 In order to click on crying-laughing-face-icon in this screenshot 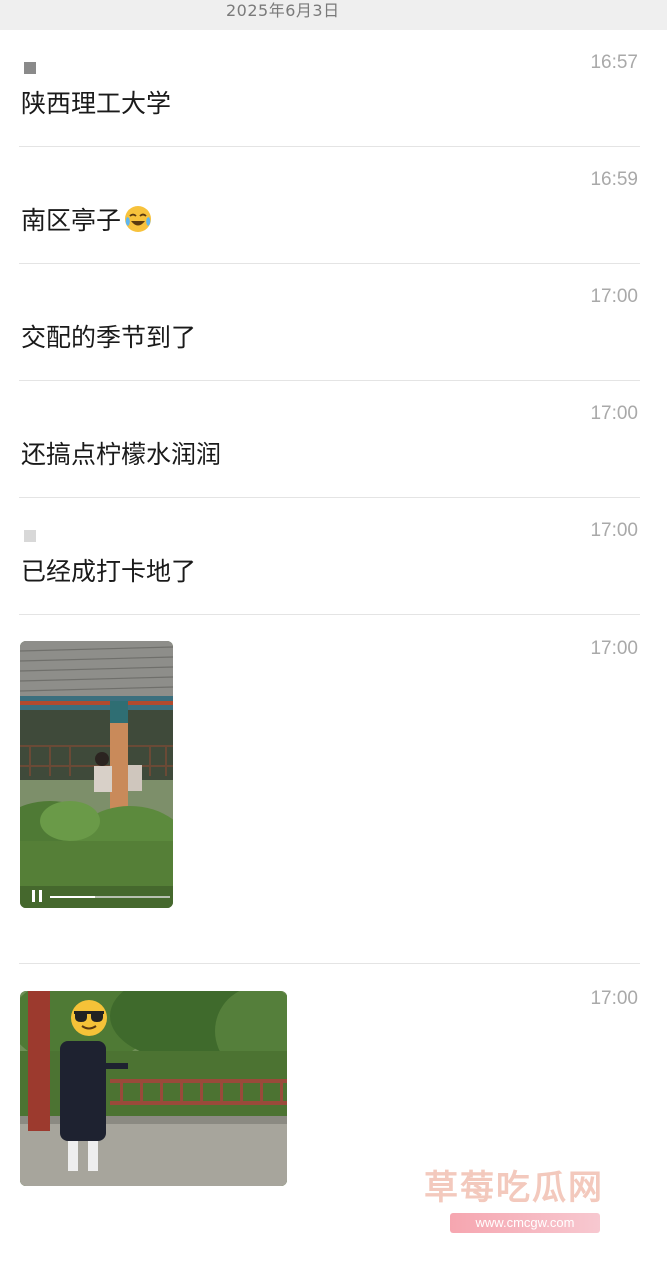, I will do `click(138, 219)`.